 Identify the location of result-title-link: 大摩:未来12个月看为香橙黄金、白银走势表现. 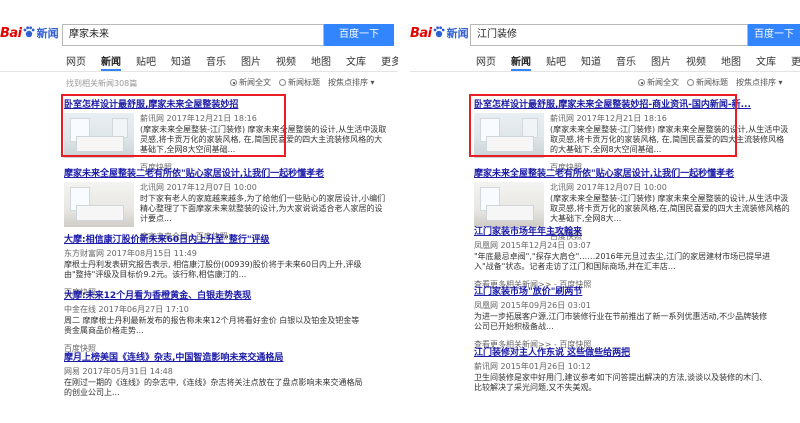
(229, 294).